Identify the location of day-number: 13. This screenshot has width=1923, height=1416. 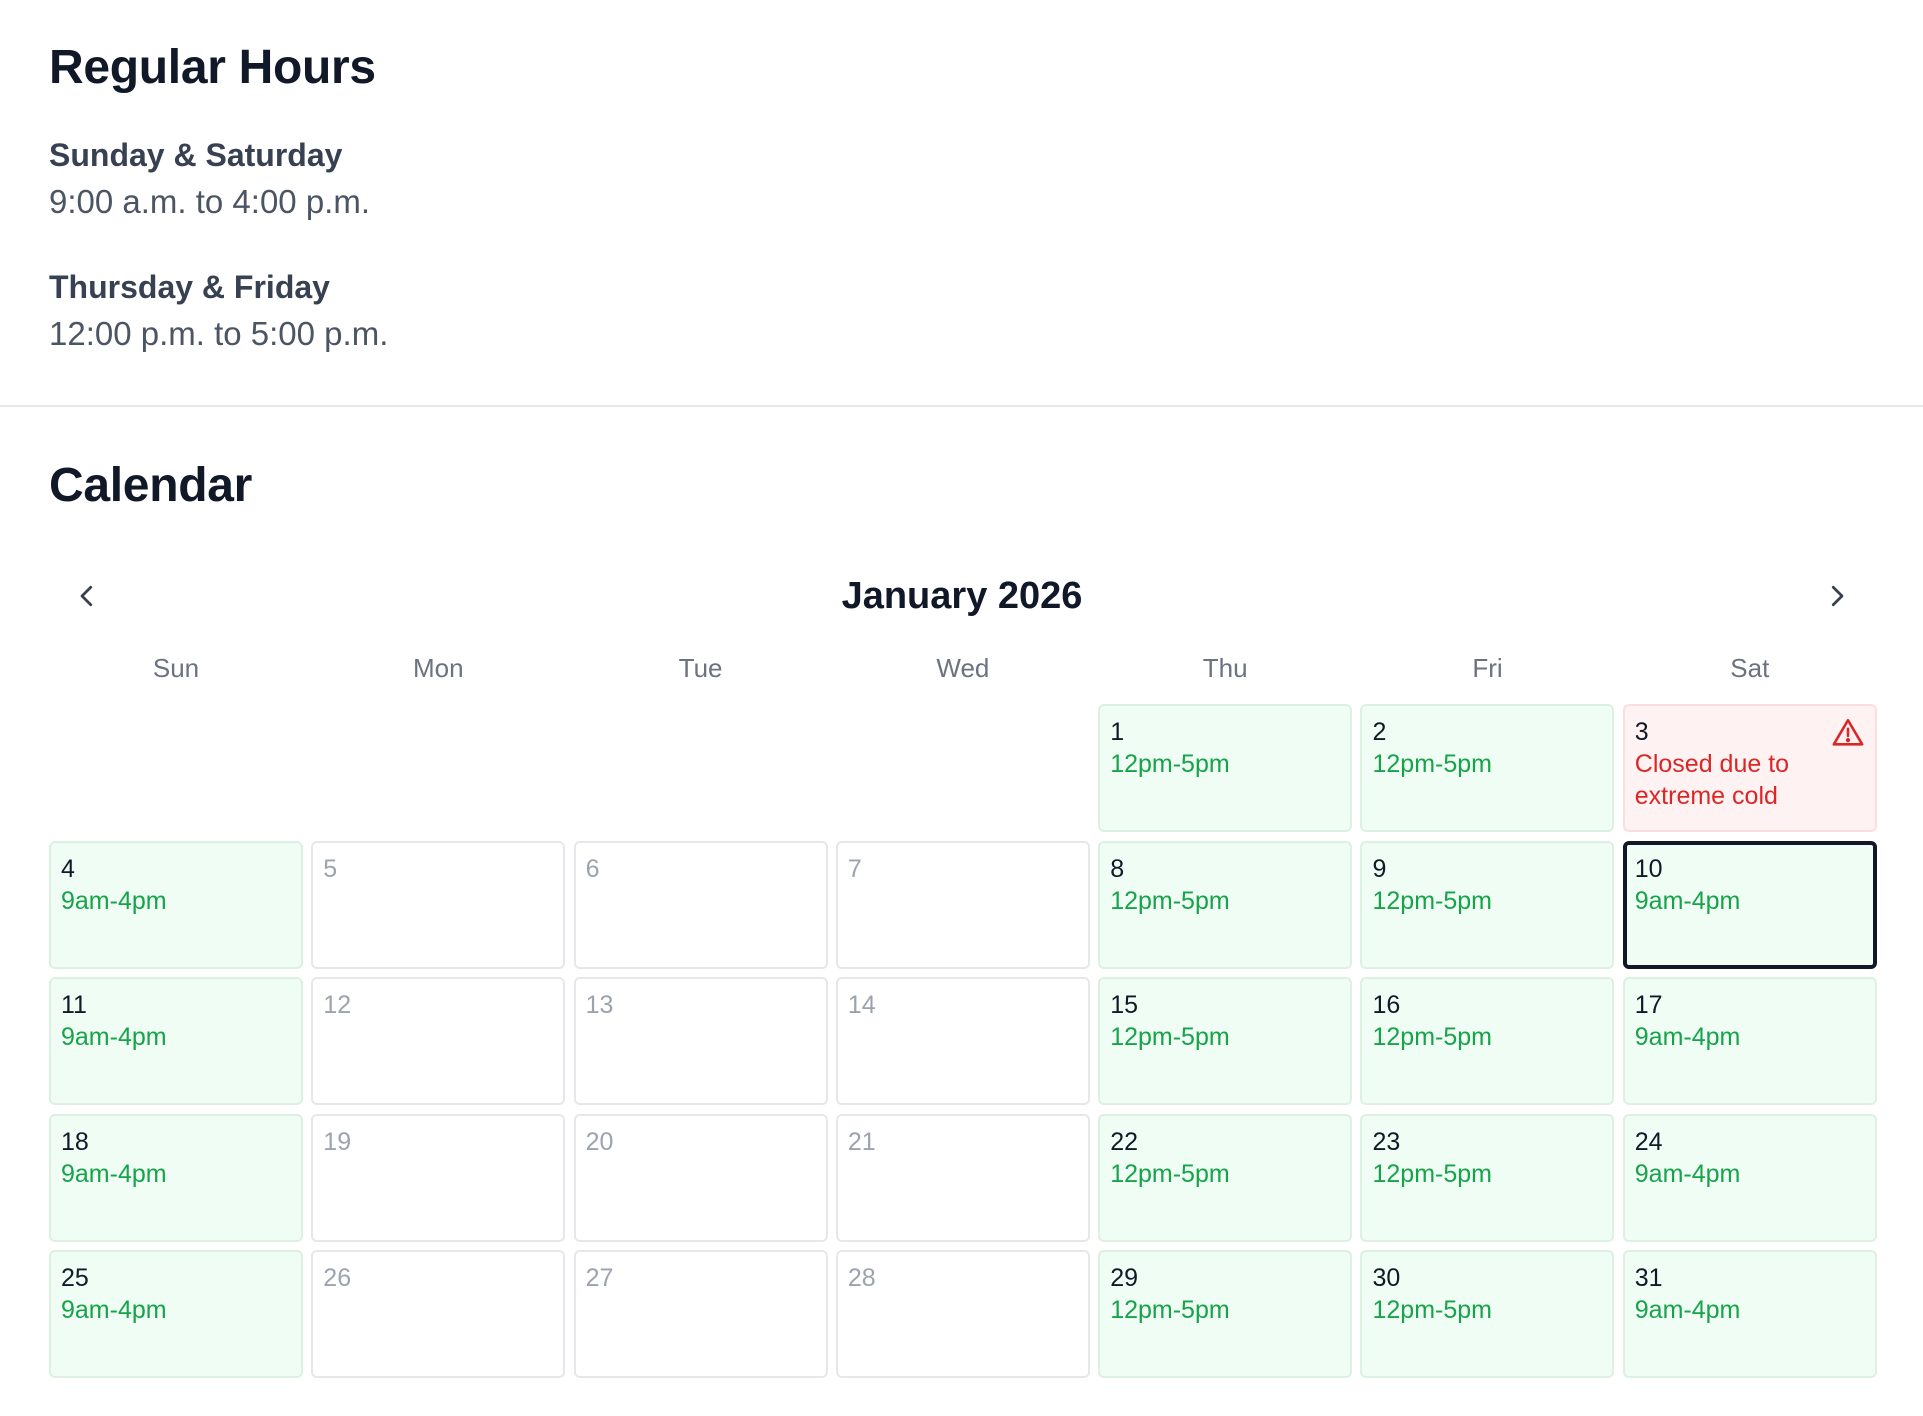
(599, 1005).